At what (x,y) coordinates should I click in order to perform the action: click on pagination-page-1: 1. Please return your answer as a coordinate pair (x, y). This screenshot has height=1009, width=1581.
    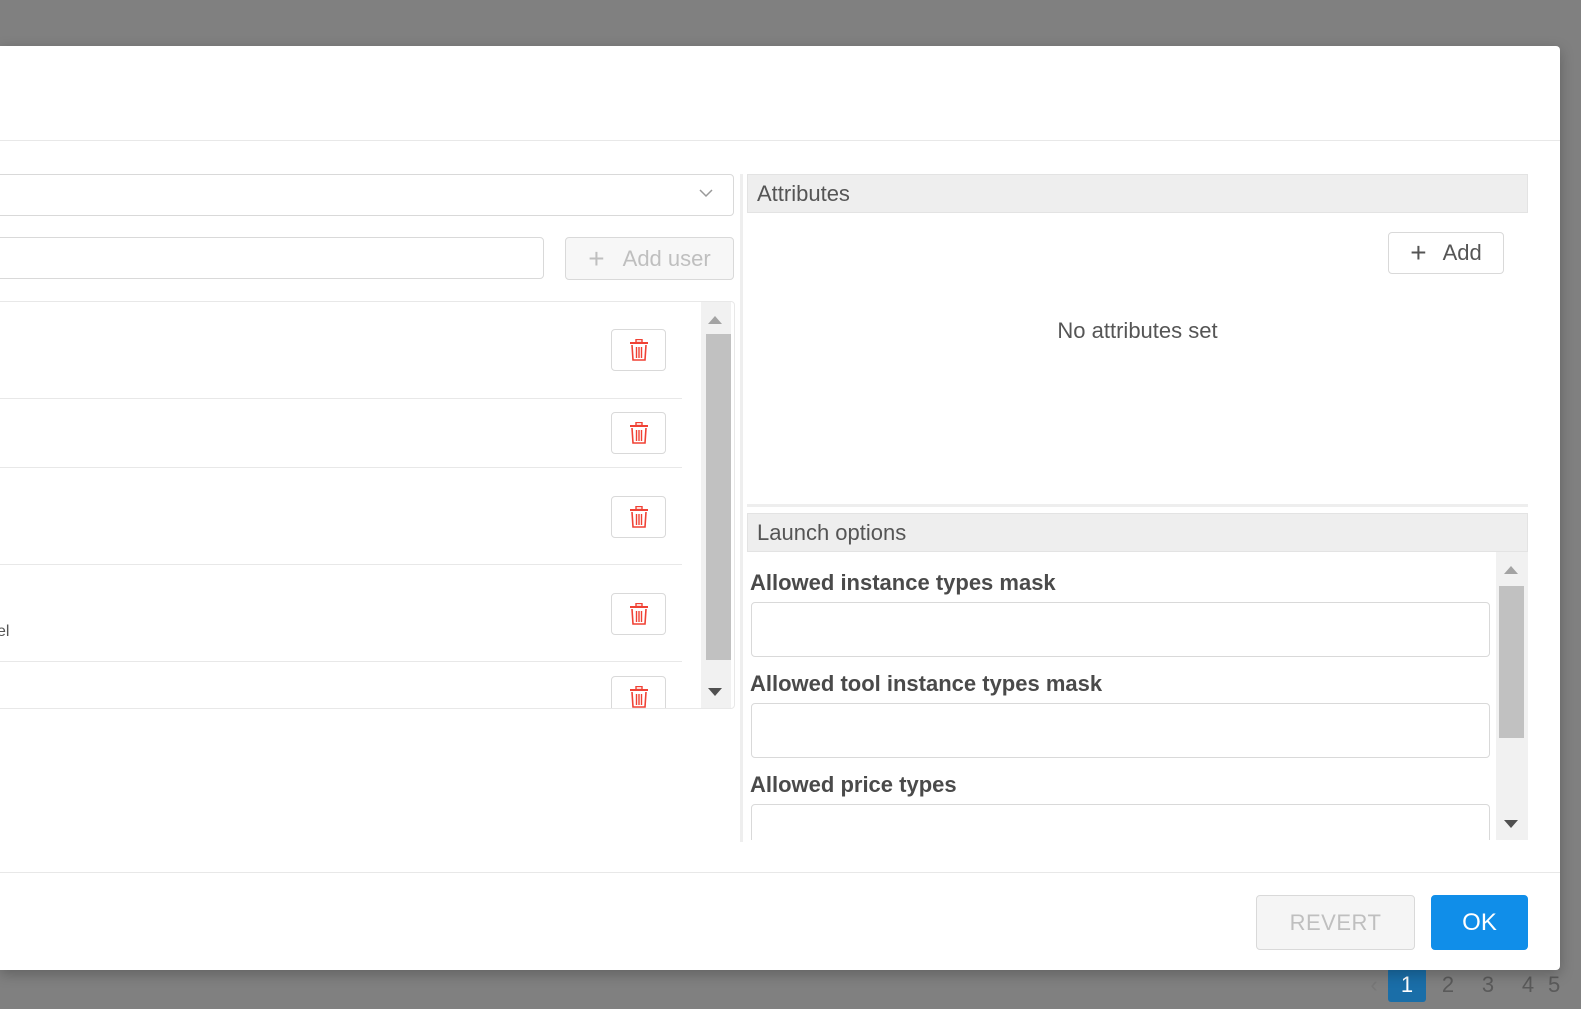
    Looking at the image, I should click on (1407, 985).